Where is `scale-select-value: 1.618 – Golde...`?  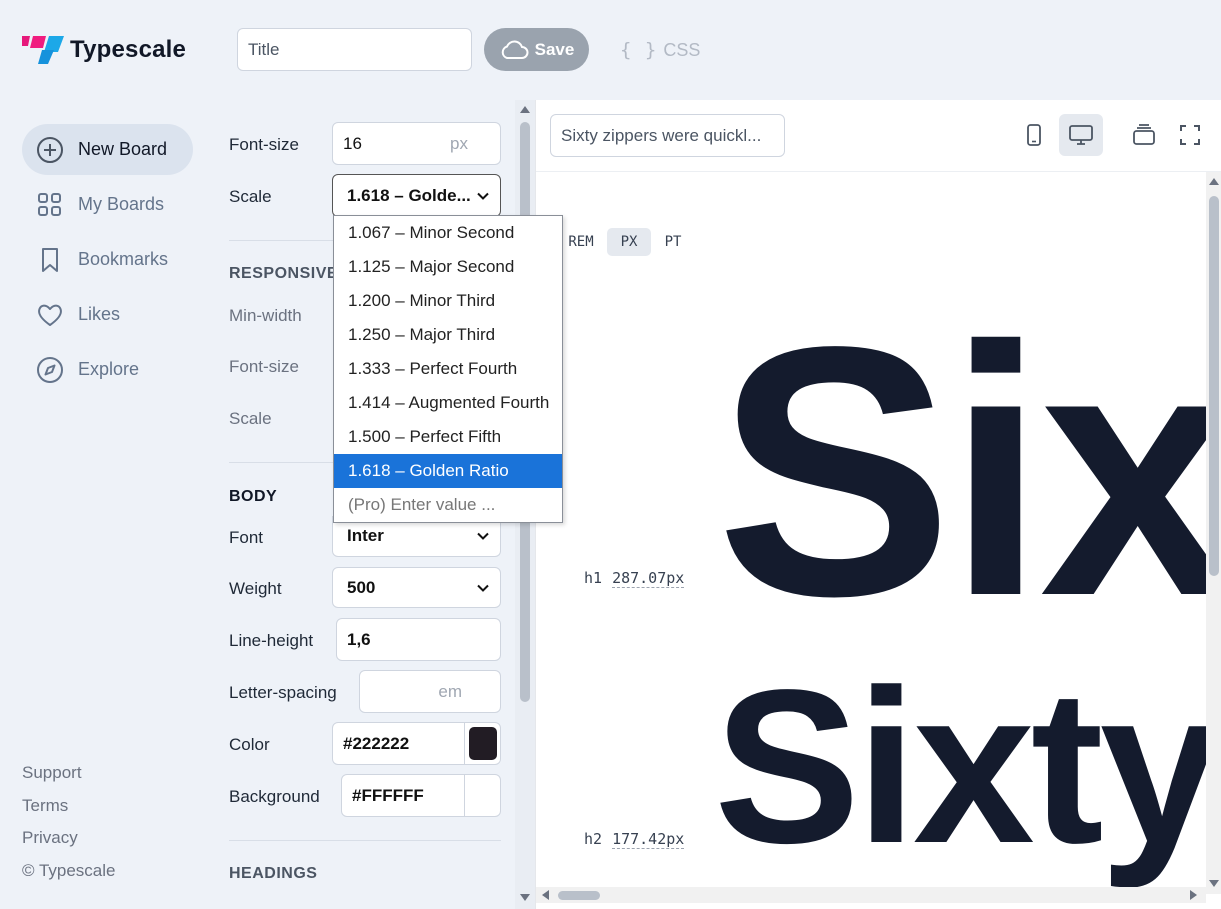
scale-select-value: 1.618 – Golde... is located at coordinates (409, 195).